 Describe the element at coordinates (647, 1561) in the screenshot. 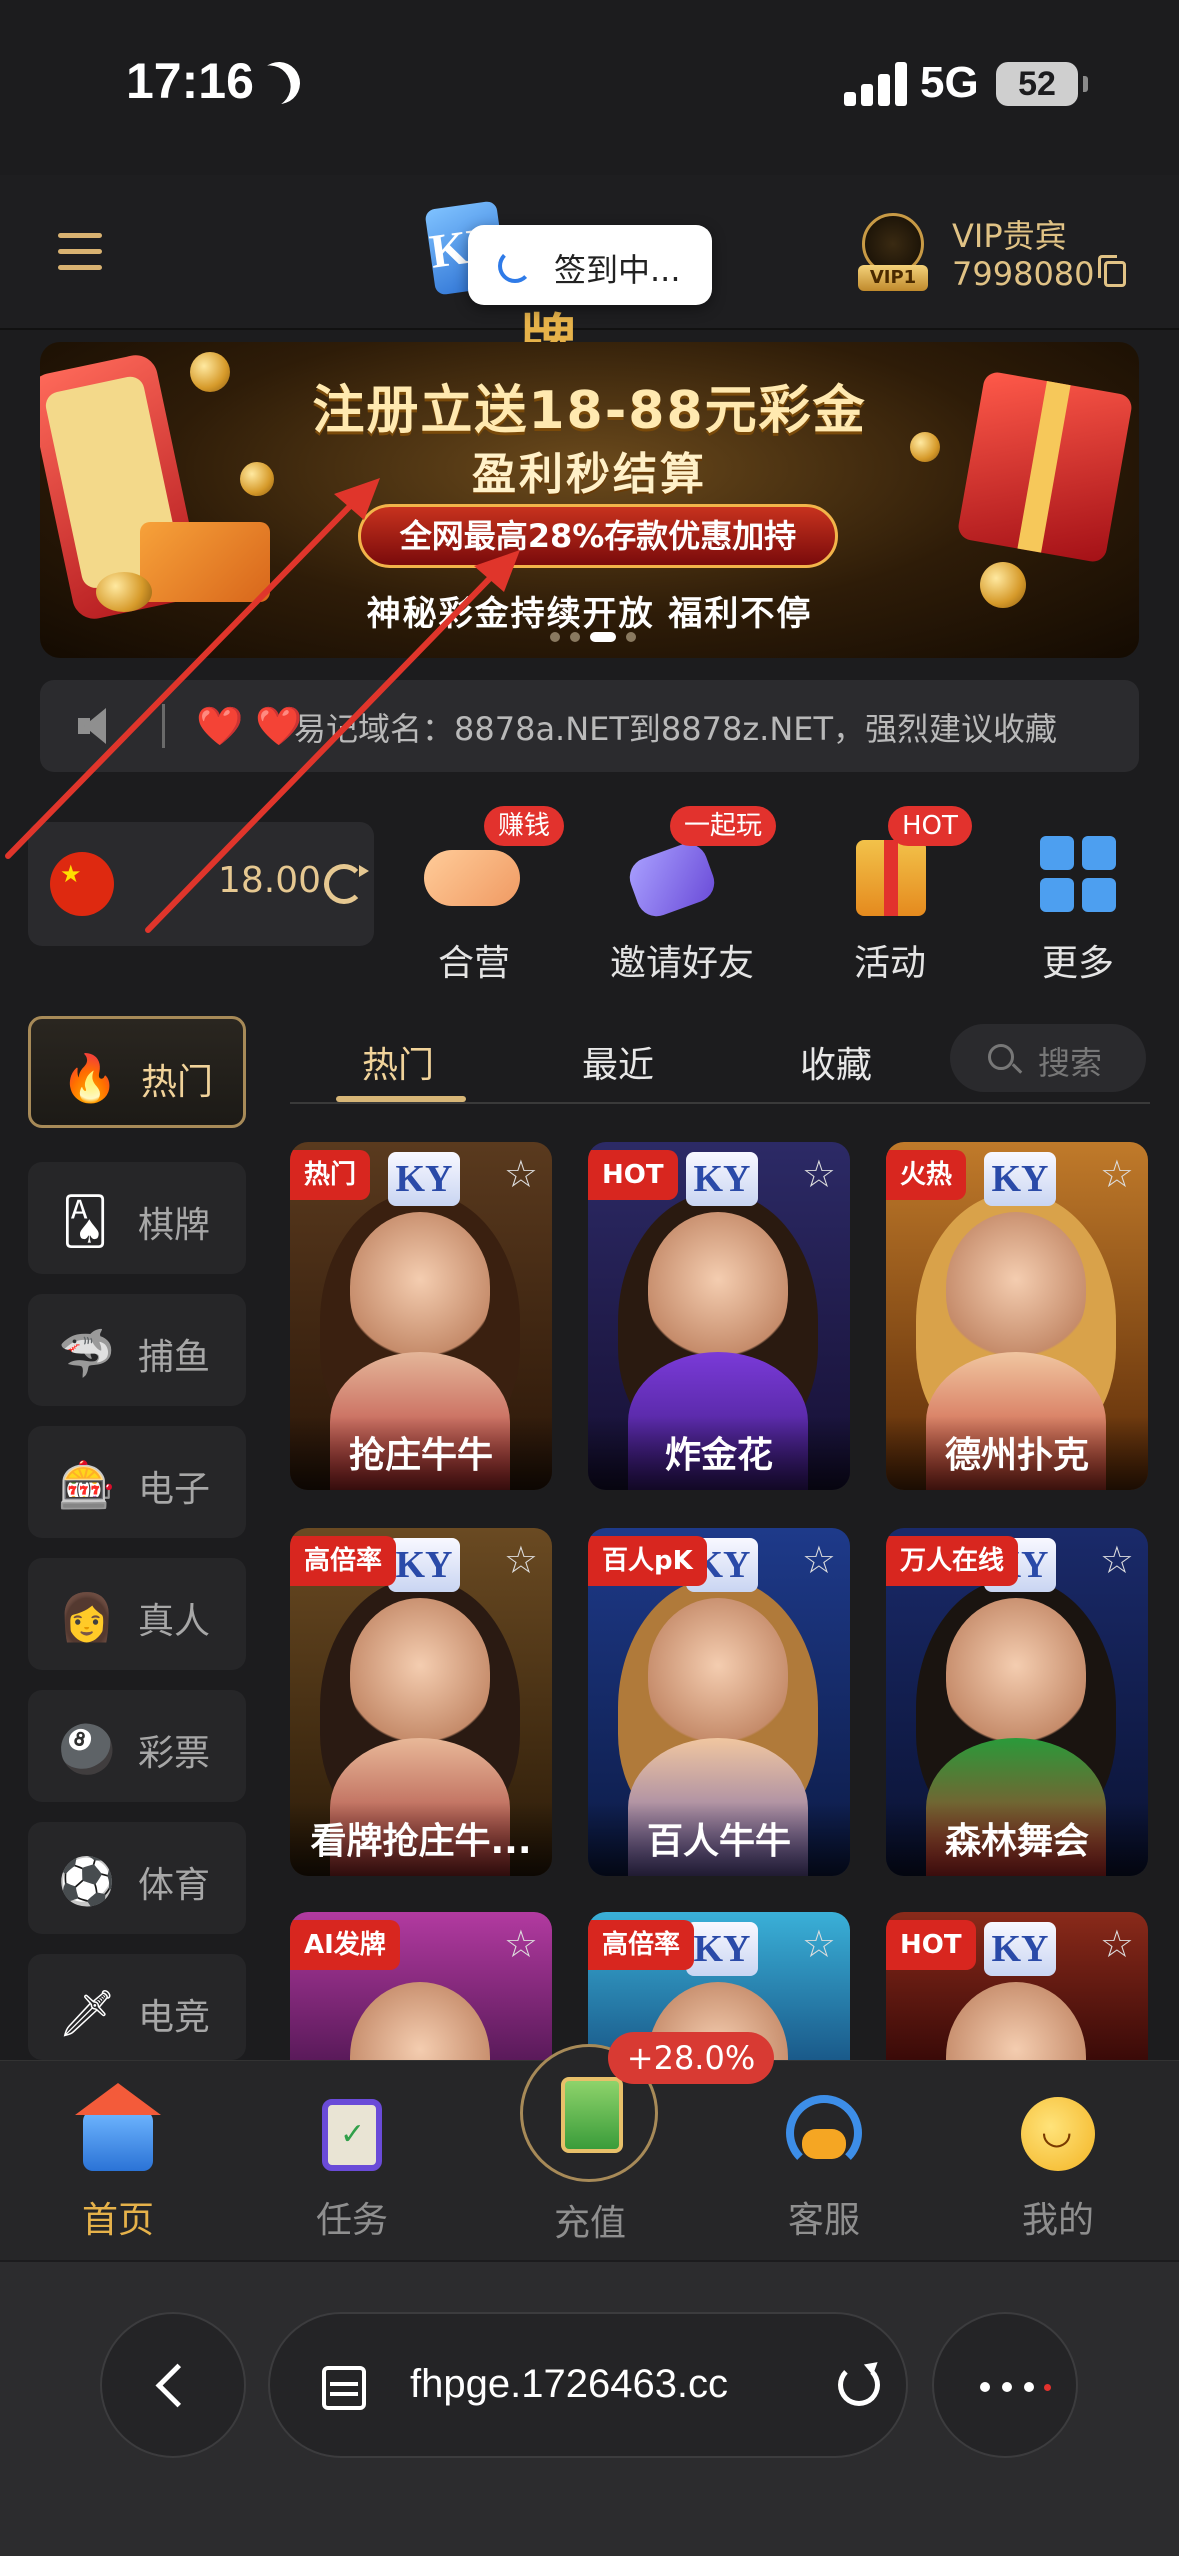

I see `game-tag: 百人pK` at that location.